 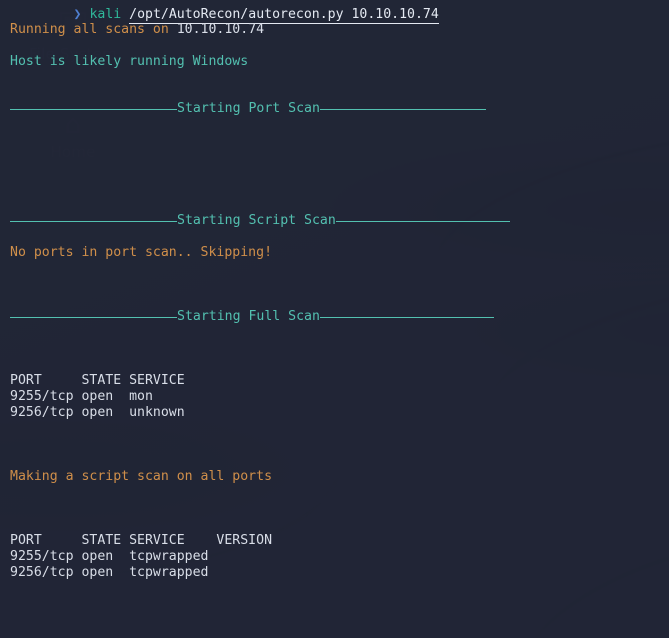 I want to click on port-table-row: 9256/tcp open tcpwrapped, so click(x=109, y=572).